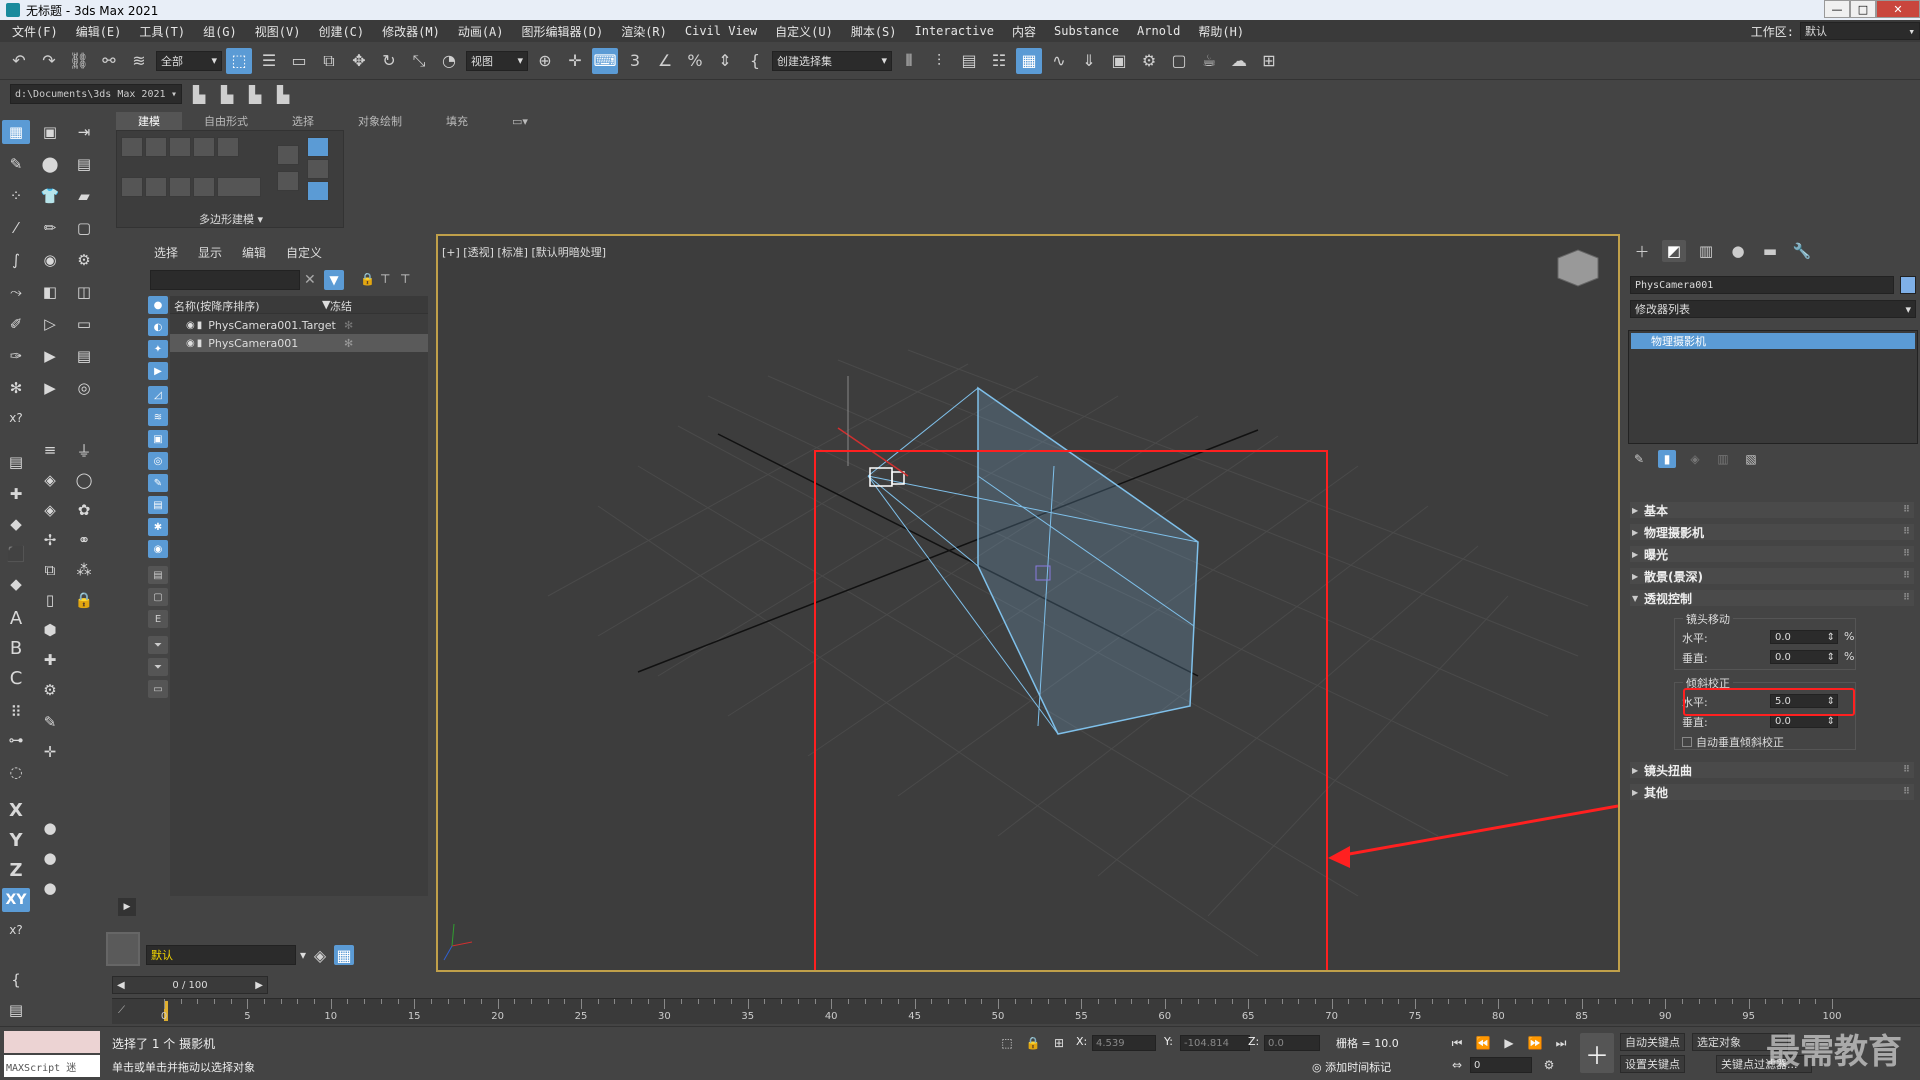 Image resolution: width=1920 pixels, height=1080 pixels. I want to click on filter-icon: ▼, so click(334, 280).